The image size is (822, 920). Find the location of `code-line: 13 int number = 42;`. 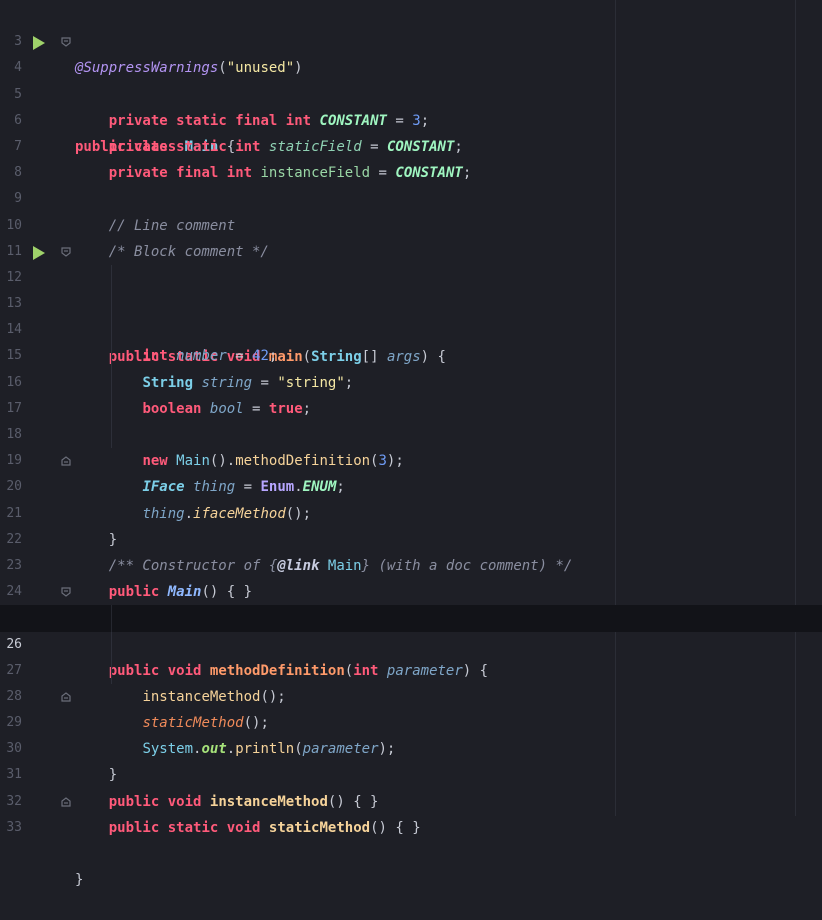

code-line: 13 int number = 42; is located at coordinates (411, 314).